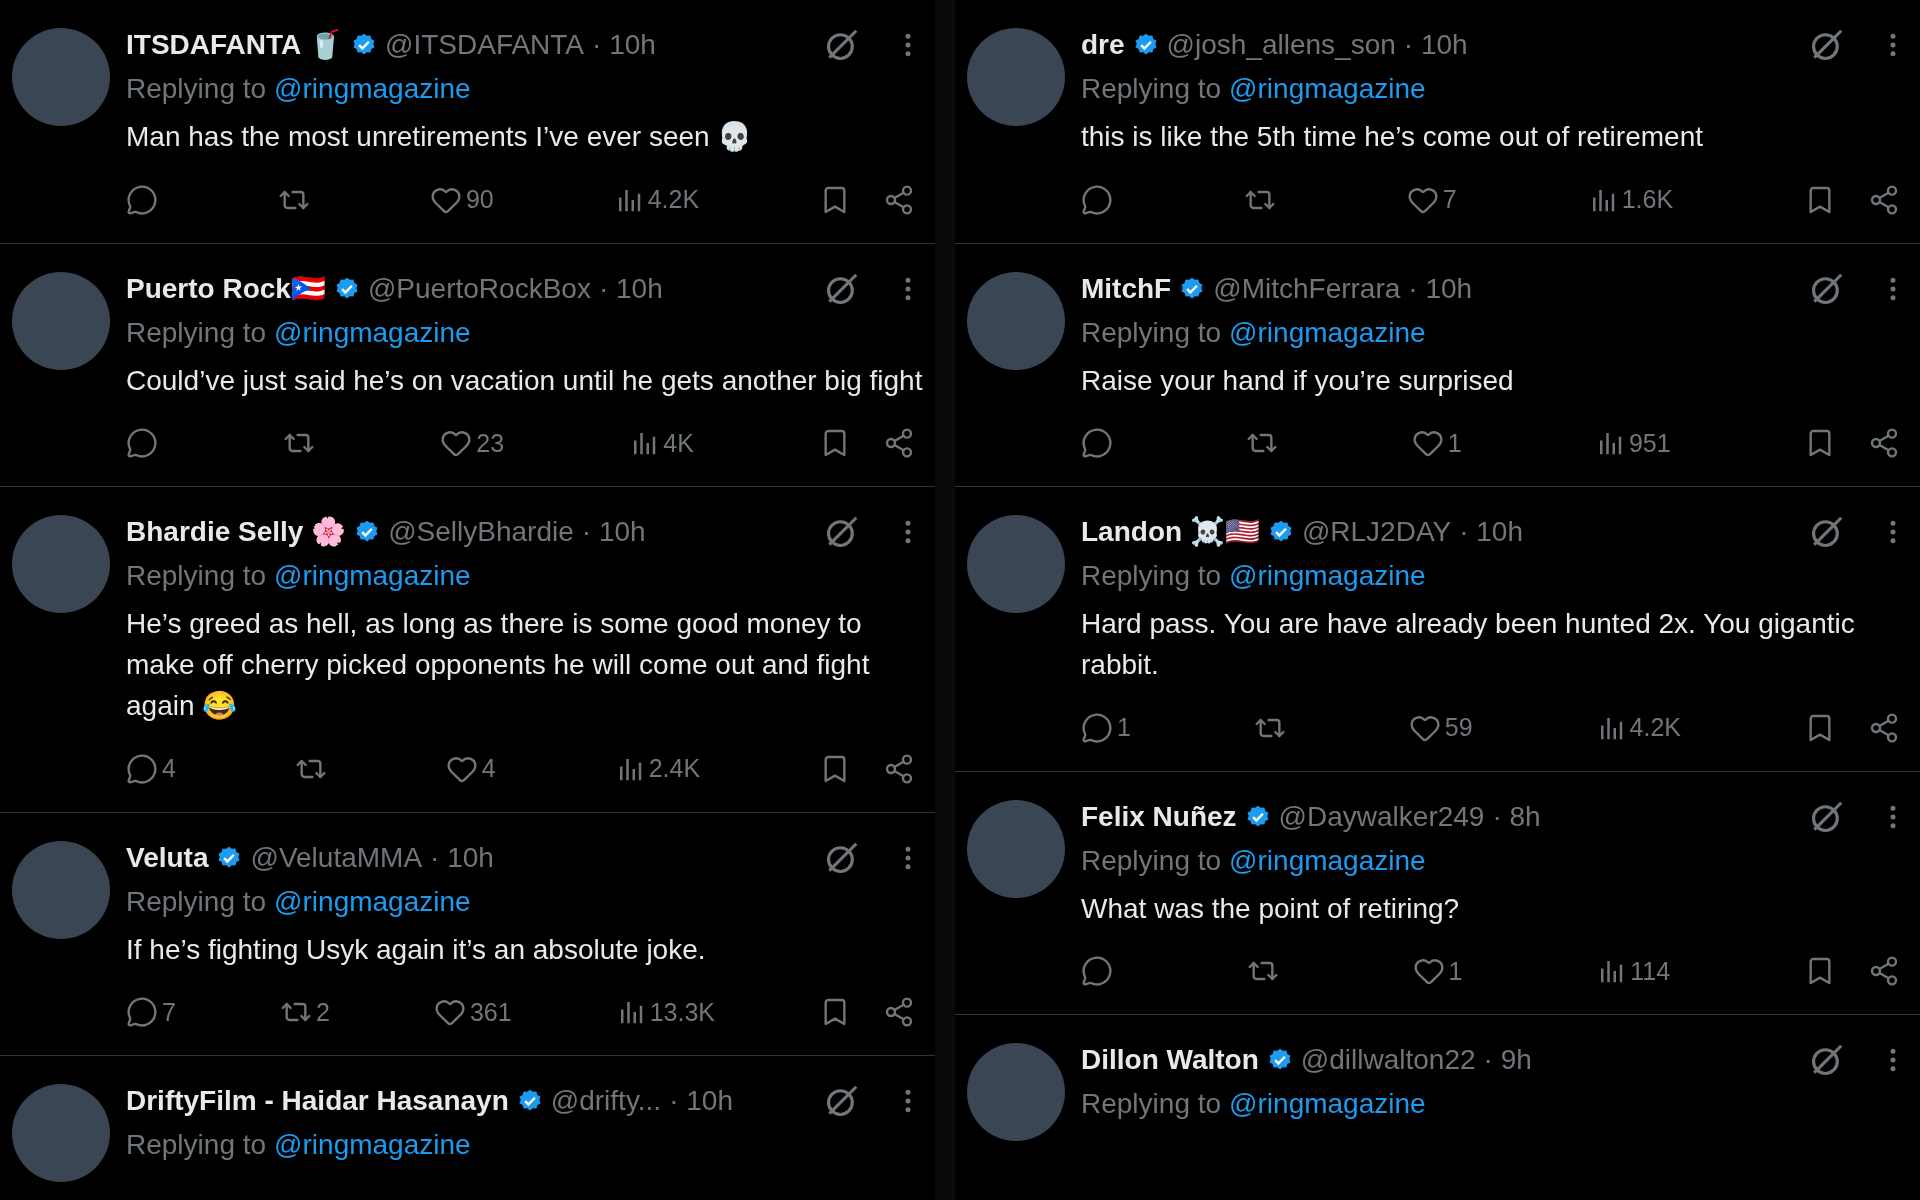  Describe the element at coordinates (234, 45) in the screenshot. I see `display-name: ITSDAFANTA 🥤` at that location.